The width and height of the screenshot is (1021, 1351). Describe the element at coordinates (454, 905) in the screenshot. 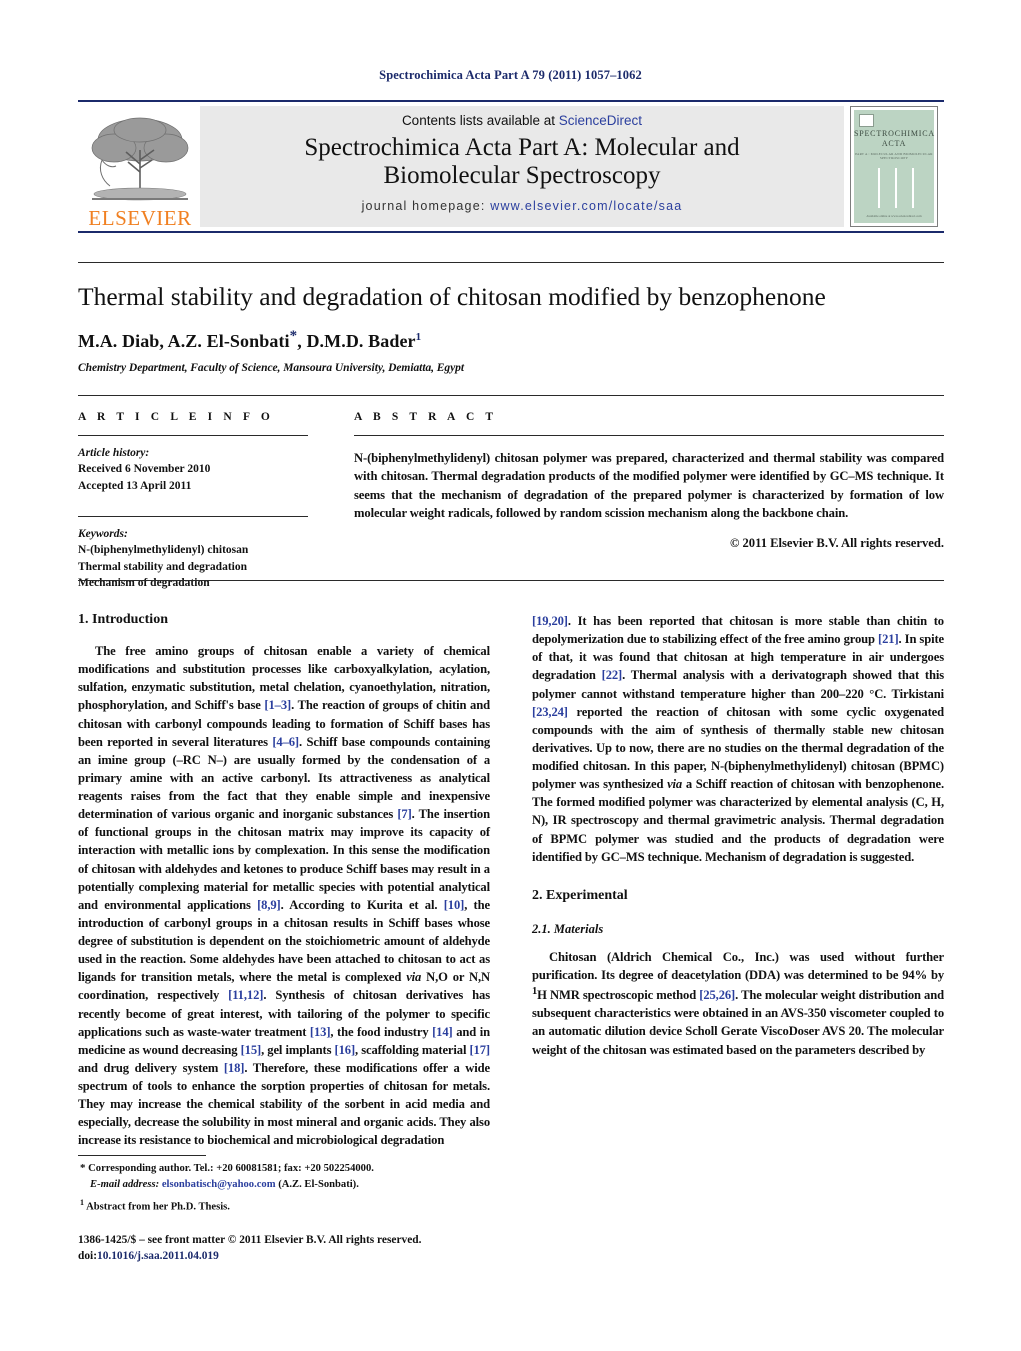

I see `citation-link: [10]` at that location.